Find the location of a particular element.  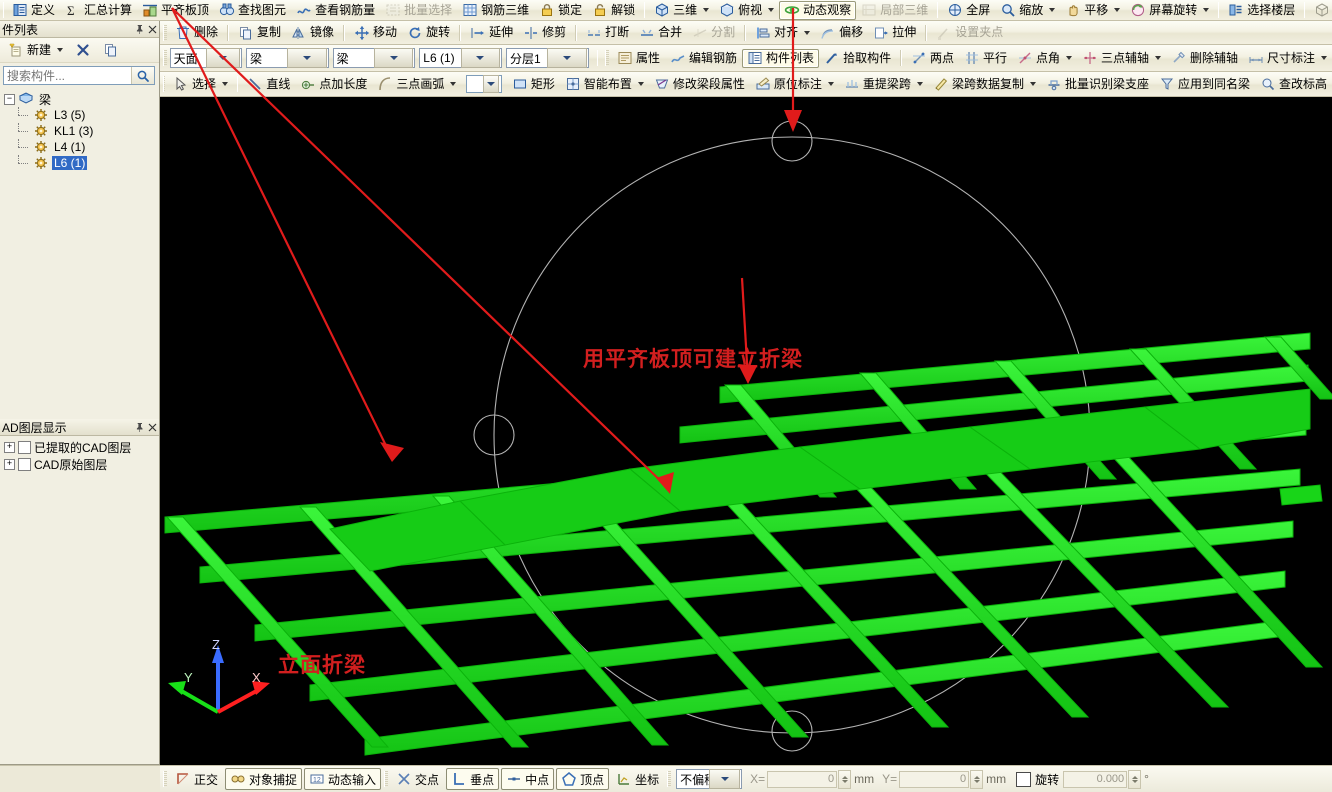

status-toggle-vertex: 顶点 is located at coordinates (583, 779).